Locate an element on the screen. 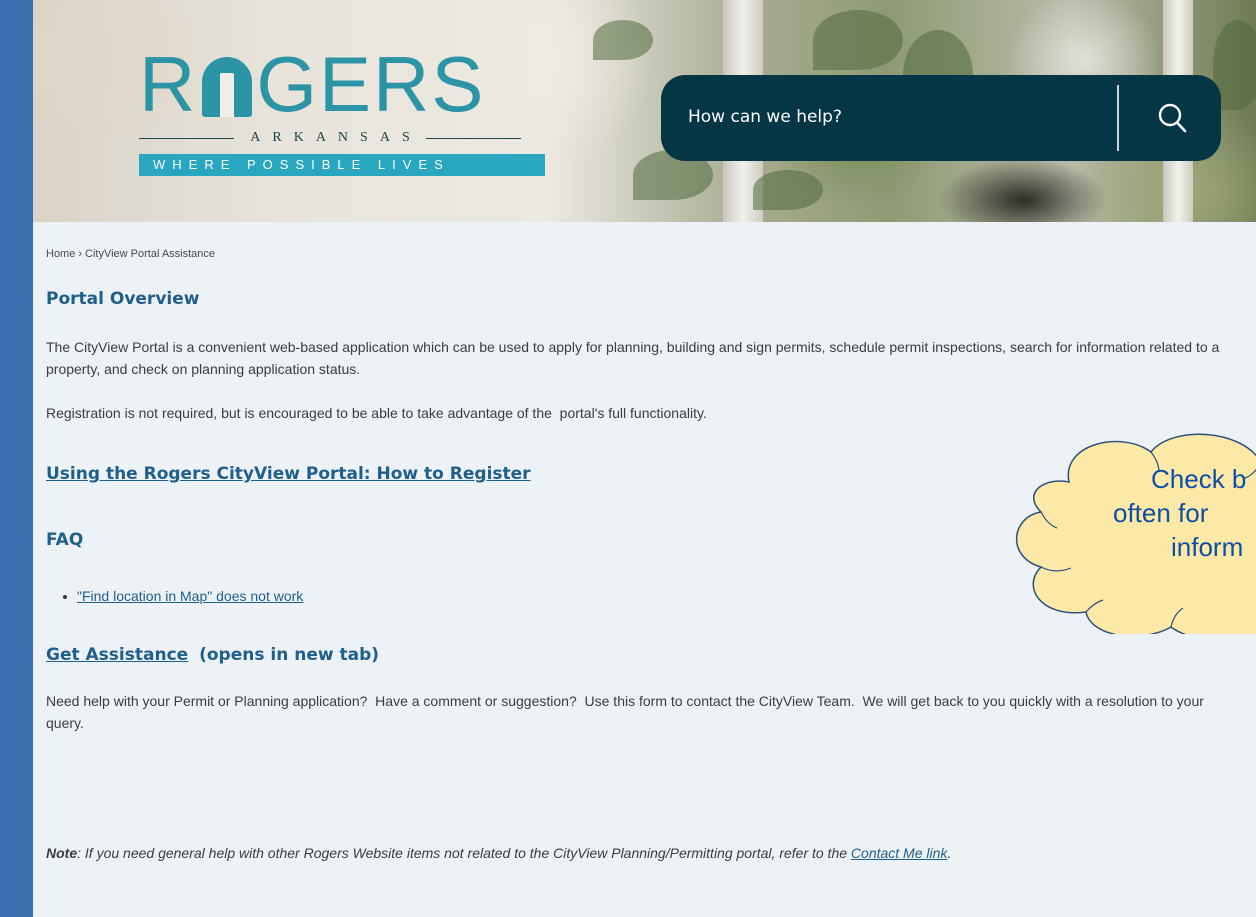  note-label: Note is located at coordinates (62, 853).